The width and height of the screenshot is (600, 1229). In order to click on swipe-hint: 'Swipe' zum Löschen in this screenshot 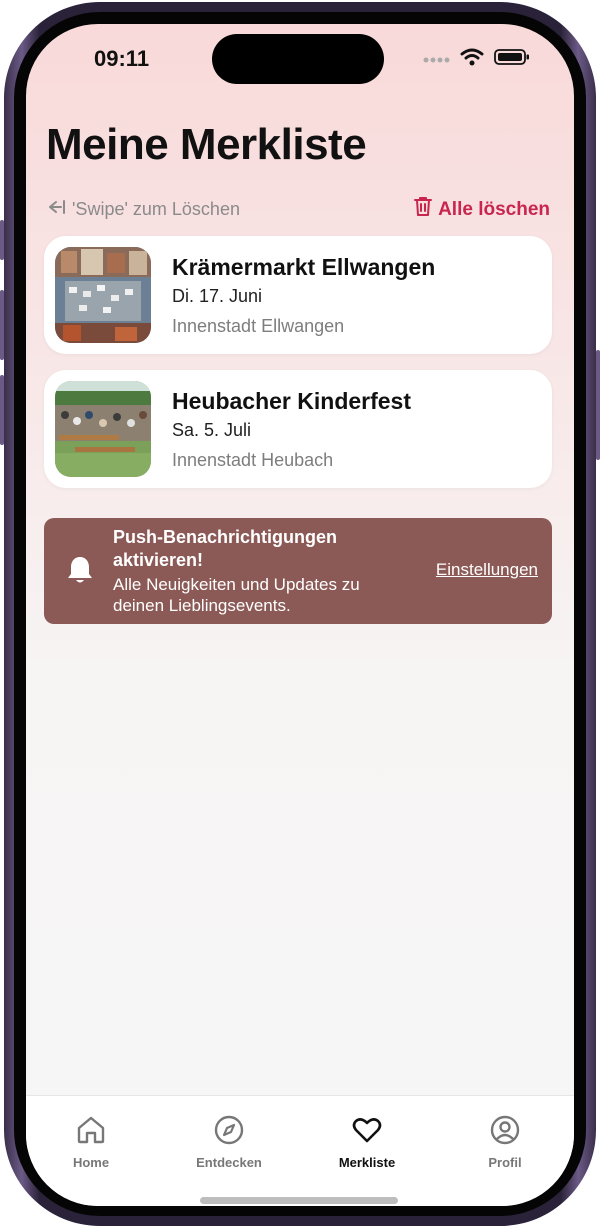, I will do `click(143, 209)`.